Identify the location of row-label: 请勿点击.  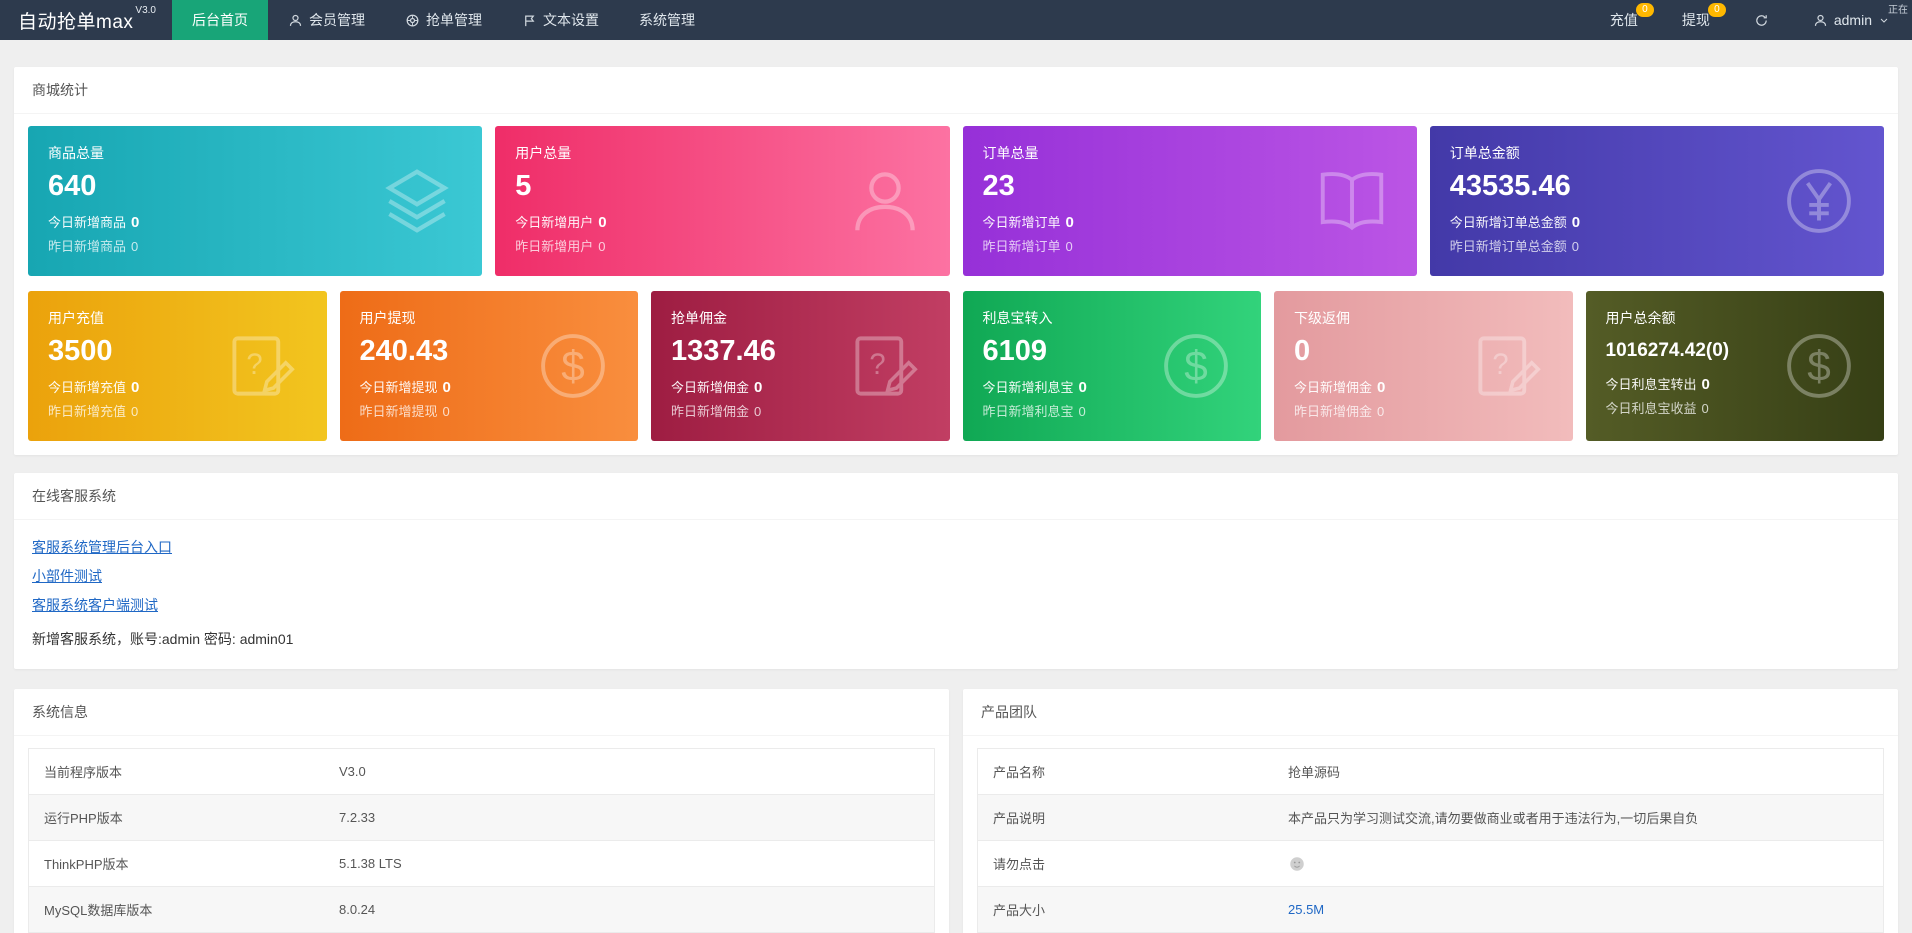
(1125, 863).